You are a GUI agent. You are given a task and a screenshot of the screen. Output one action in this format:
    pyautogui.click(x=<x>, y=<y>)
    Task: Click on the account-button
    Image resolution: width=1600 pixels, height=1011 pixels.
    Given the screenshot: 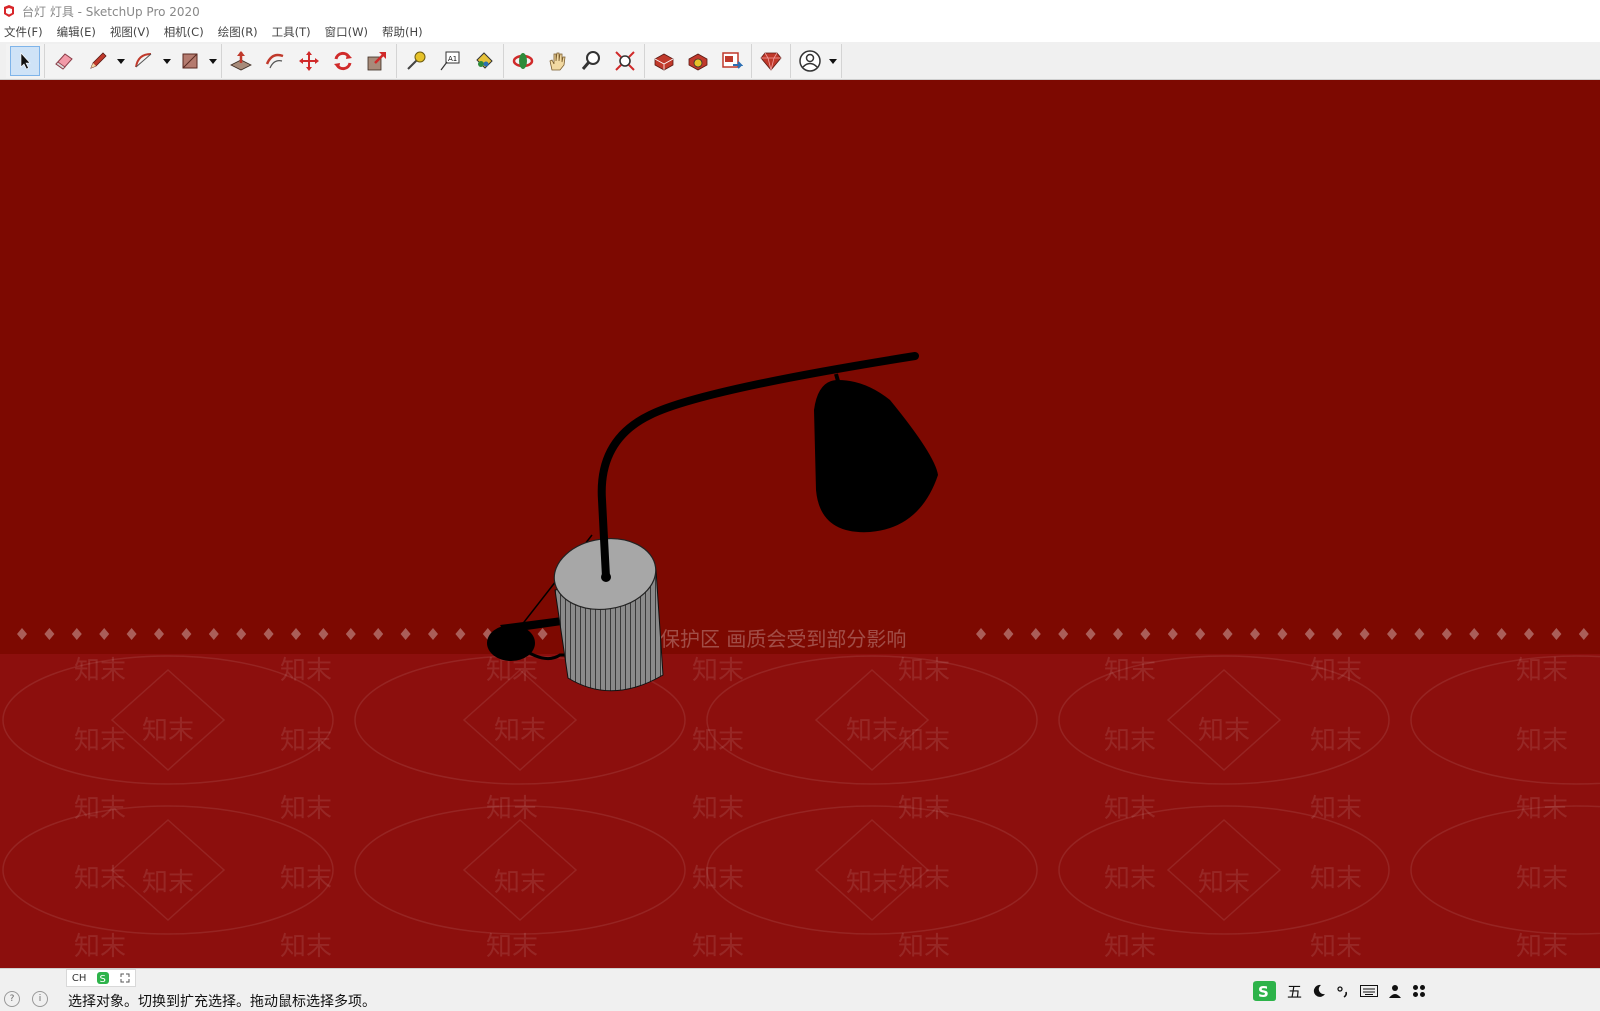 What is the action you would take?
    pyautogui.click(x=810, y=61)
    